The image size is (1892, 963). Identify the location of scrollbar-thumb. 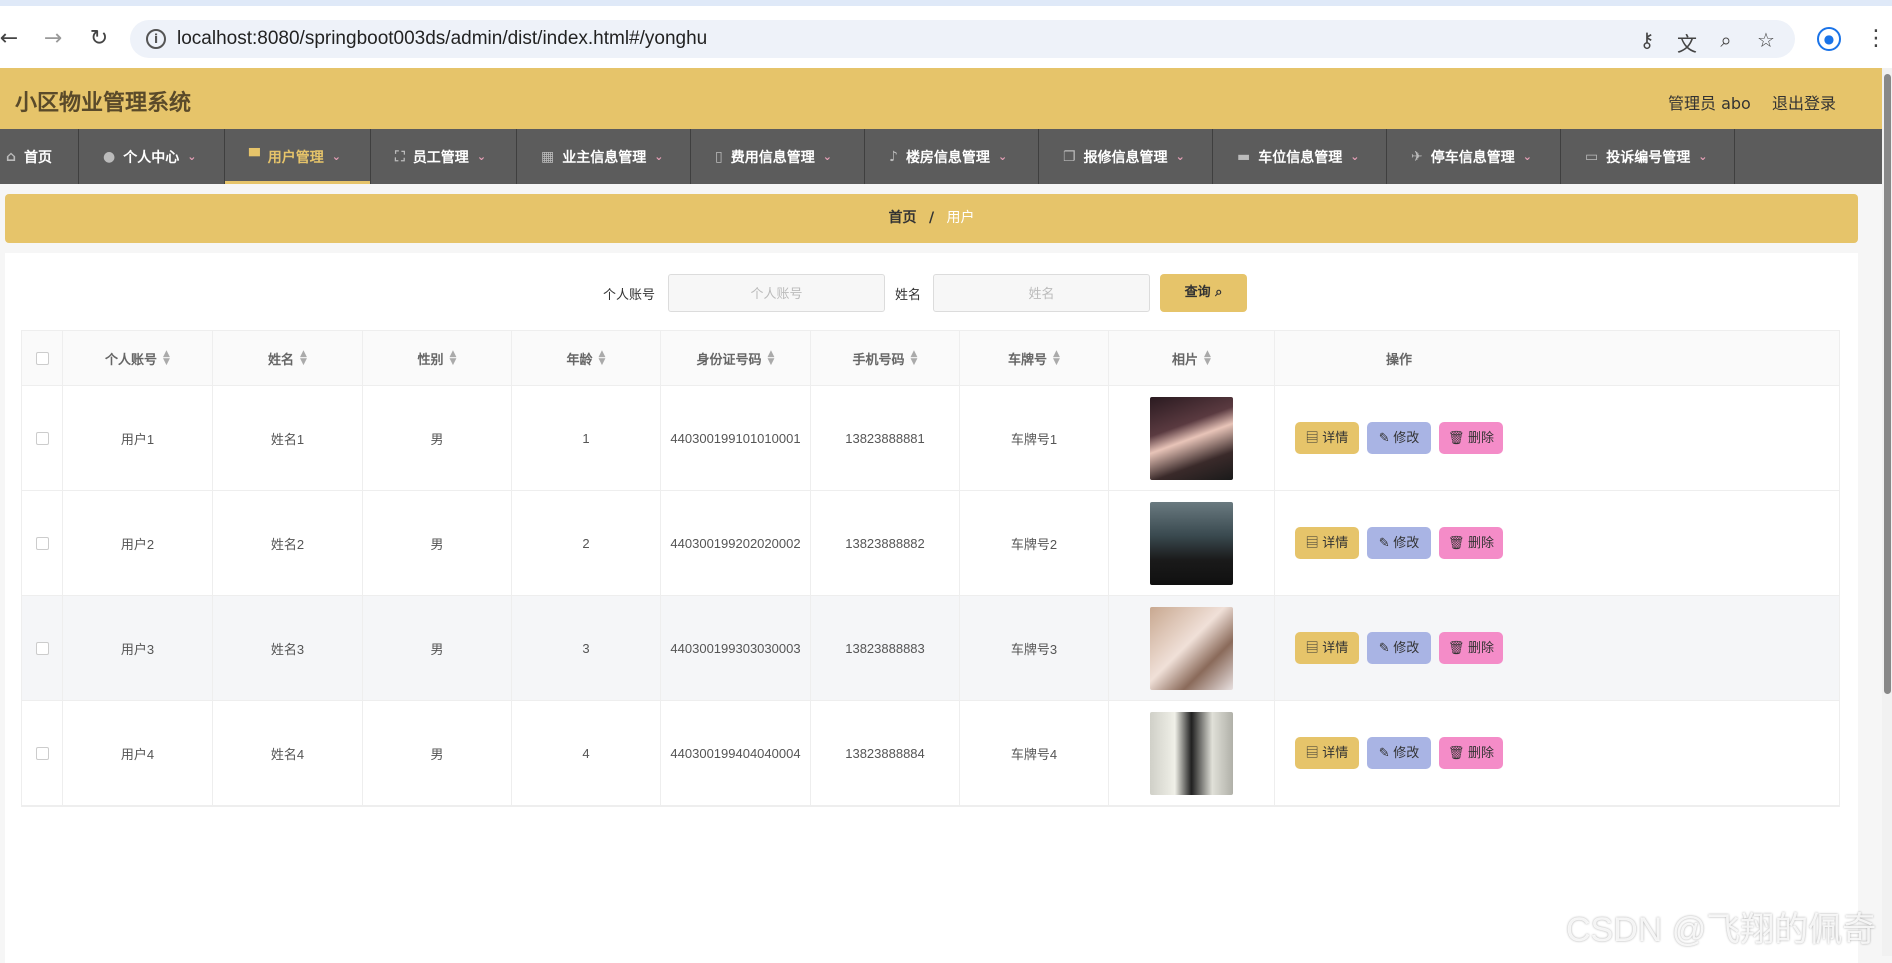
(1887, 384).